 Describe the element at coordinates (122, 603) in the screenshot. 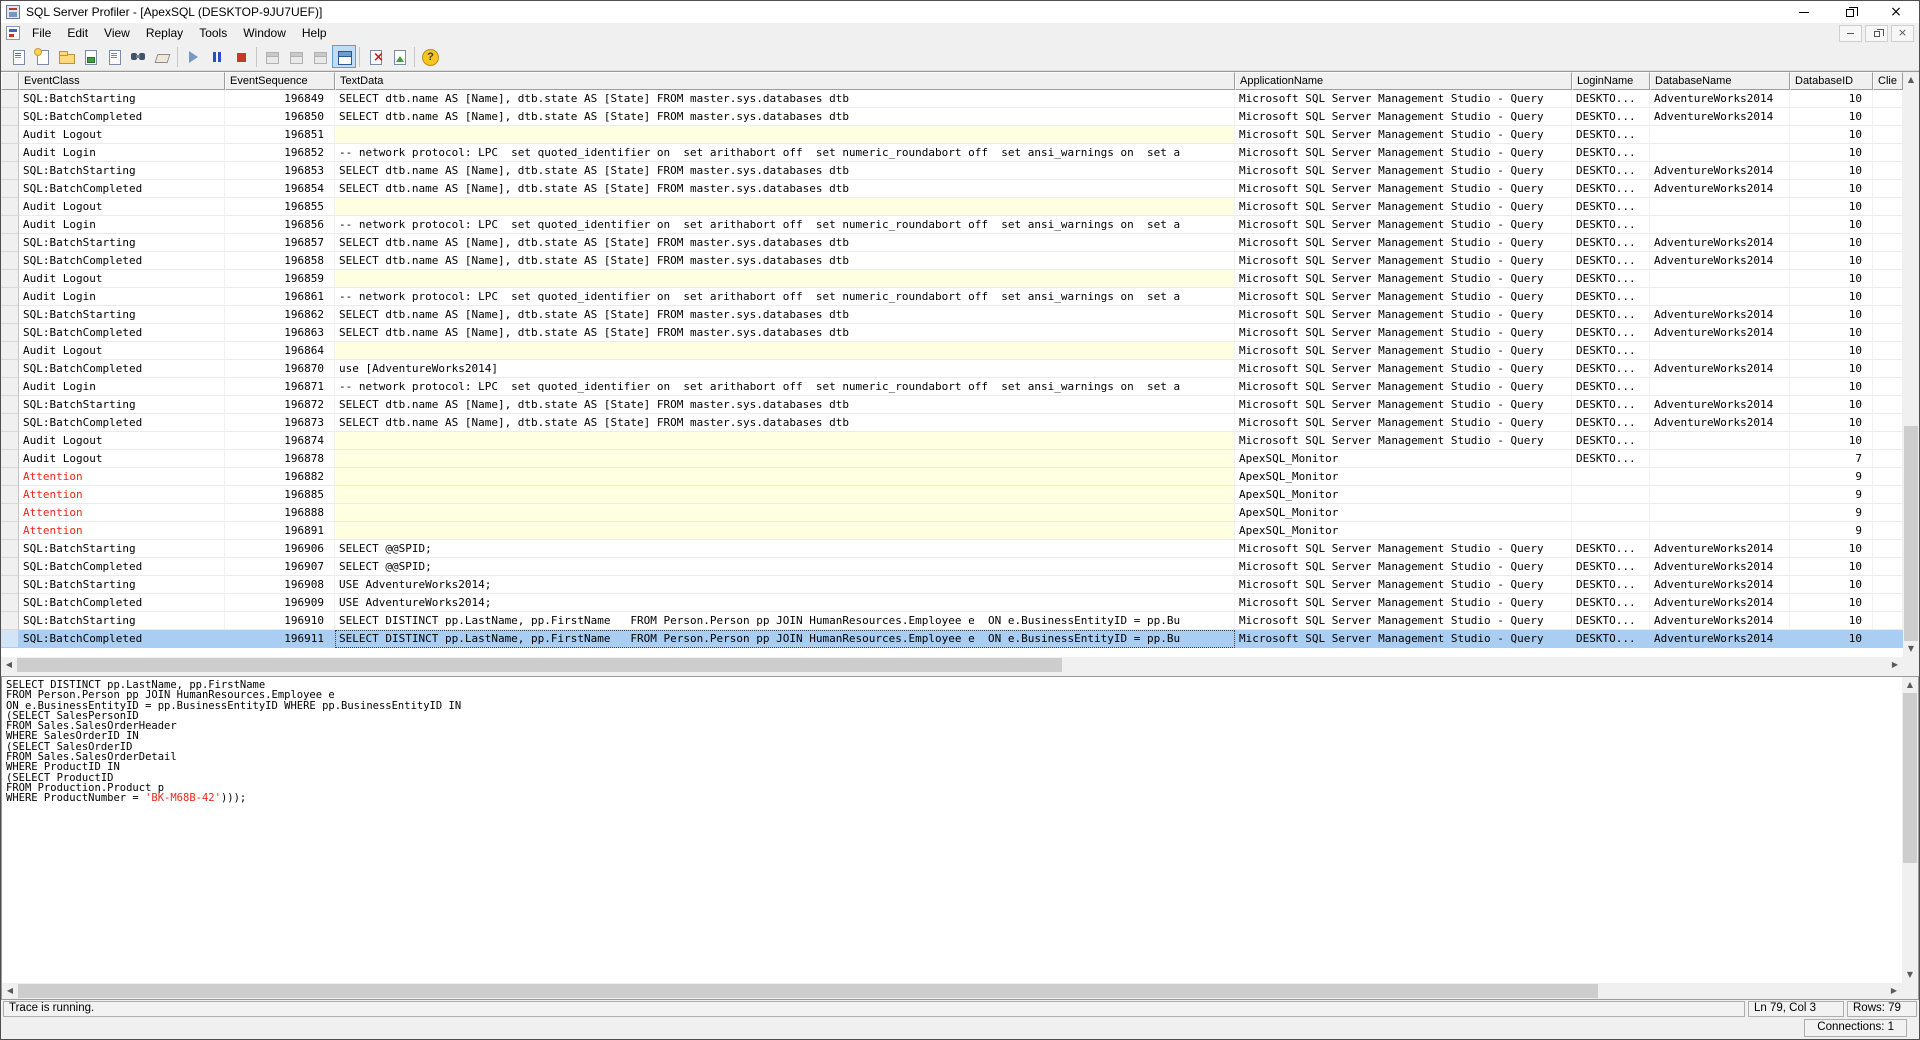

I see `cell-cell-event: SQL:BatchCompleted` at that location.